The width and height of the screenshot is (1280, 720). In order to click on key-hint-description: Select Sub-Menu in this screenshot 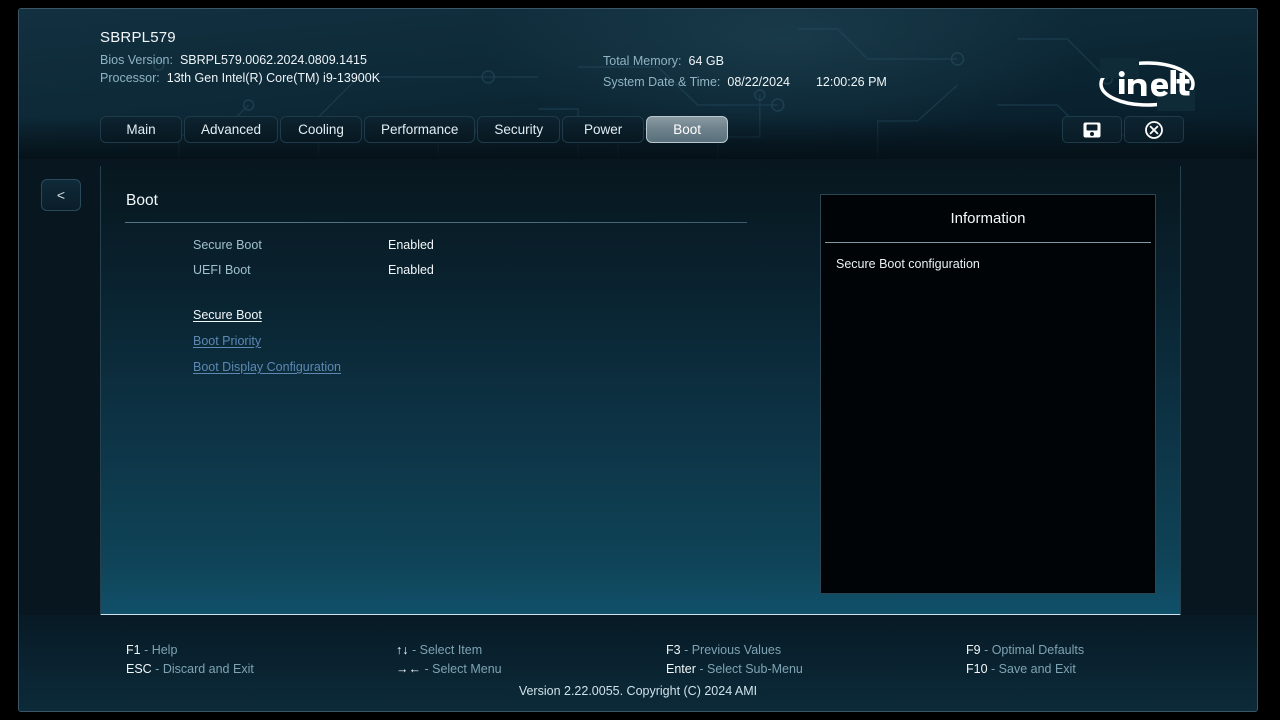, I will do `click(755, 669)`.